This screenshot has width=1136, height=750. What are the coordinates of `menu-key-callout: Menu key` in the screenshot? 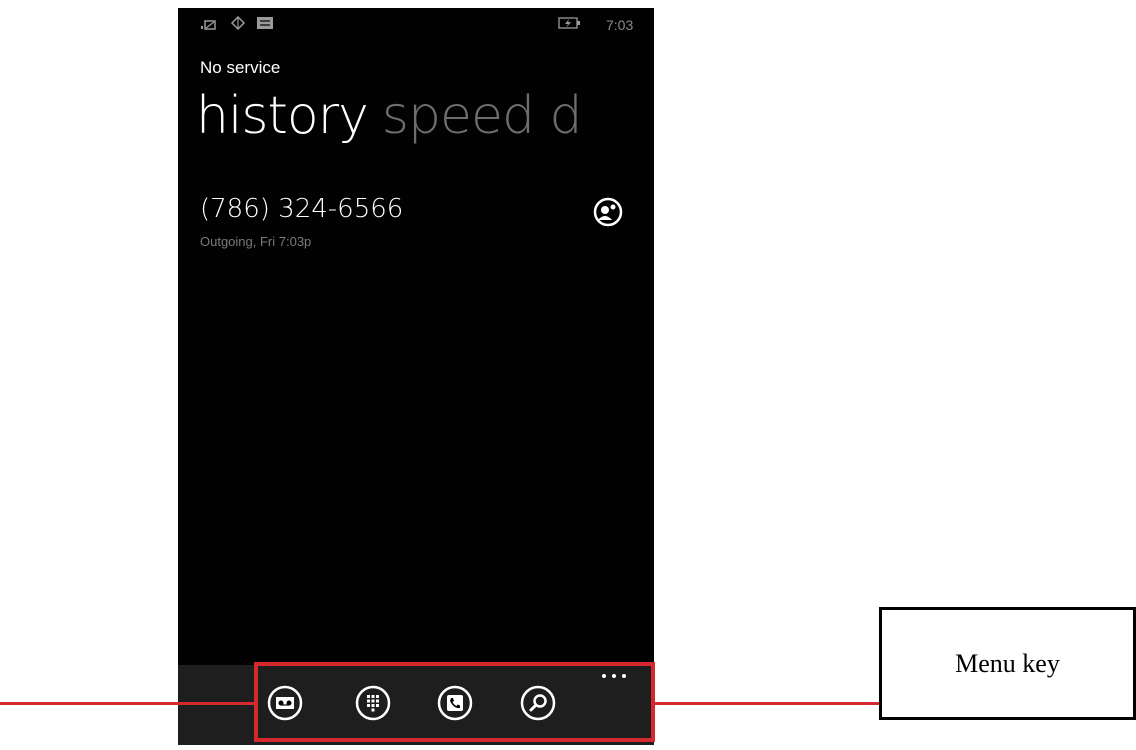 It's located at (1007, 663).